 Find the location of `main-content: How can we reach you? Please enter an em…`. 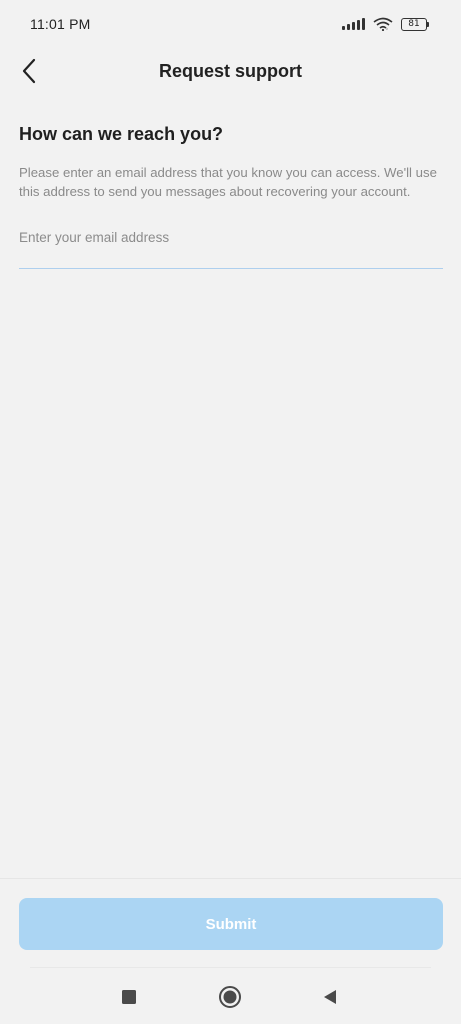

main-content: How can we reach you? Please enter an em… is located at coordinates (231, 194).